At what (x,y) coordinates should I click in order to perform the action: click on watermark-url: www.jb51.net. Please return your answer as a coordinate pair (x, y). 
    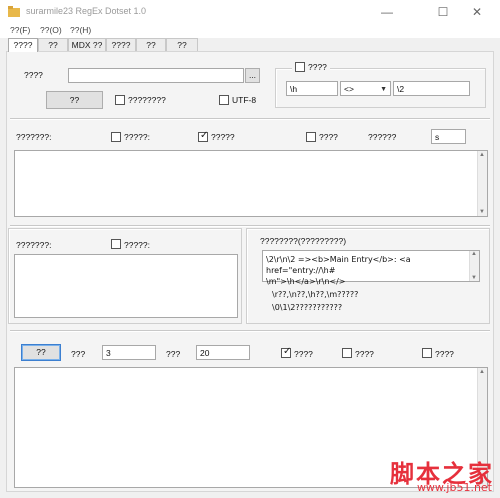
    Looking at the image, I should click on (454, 487).